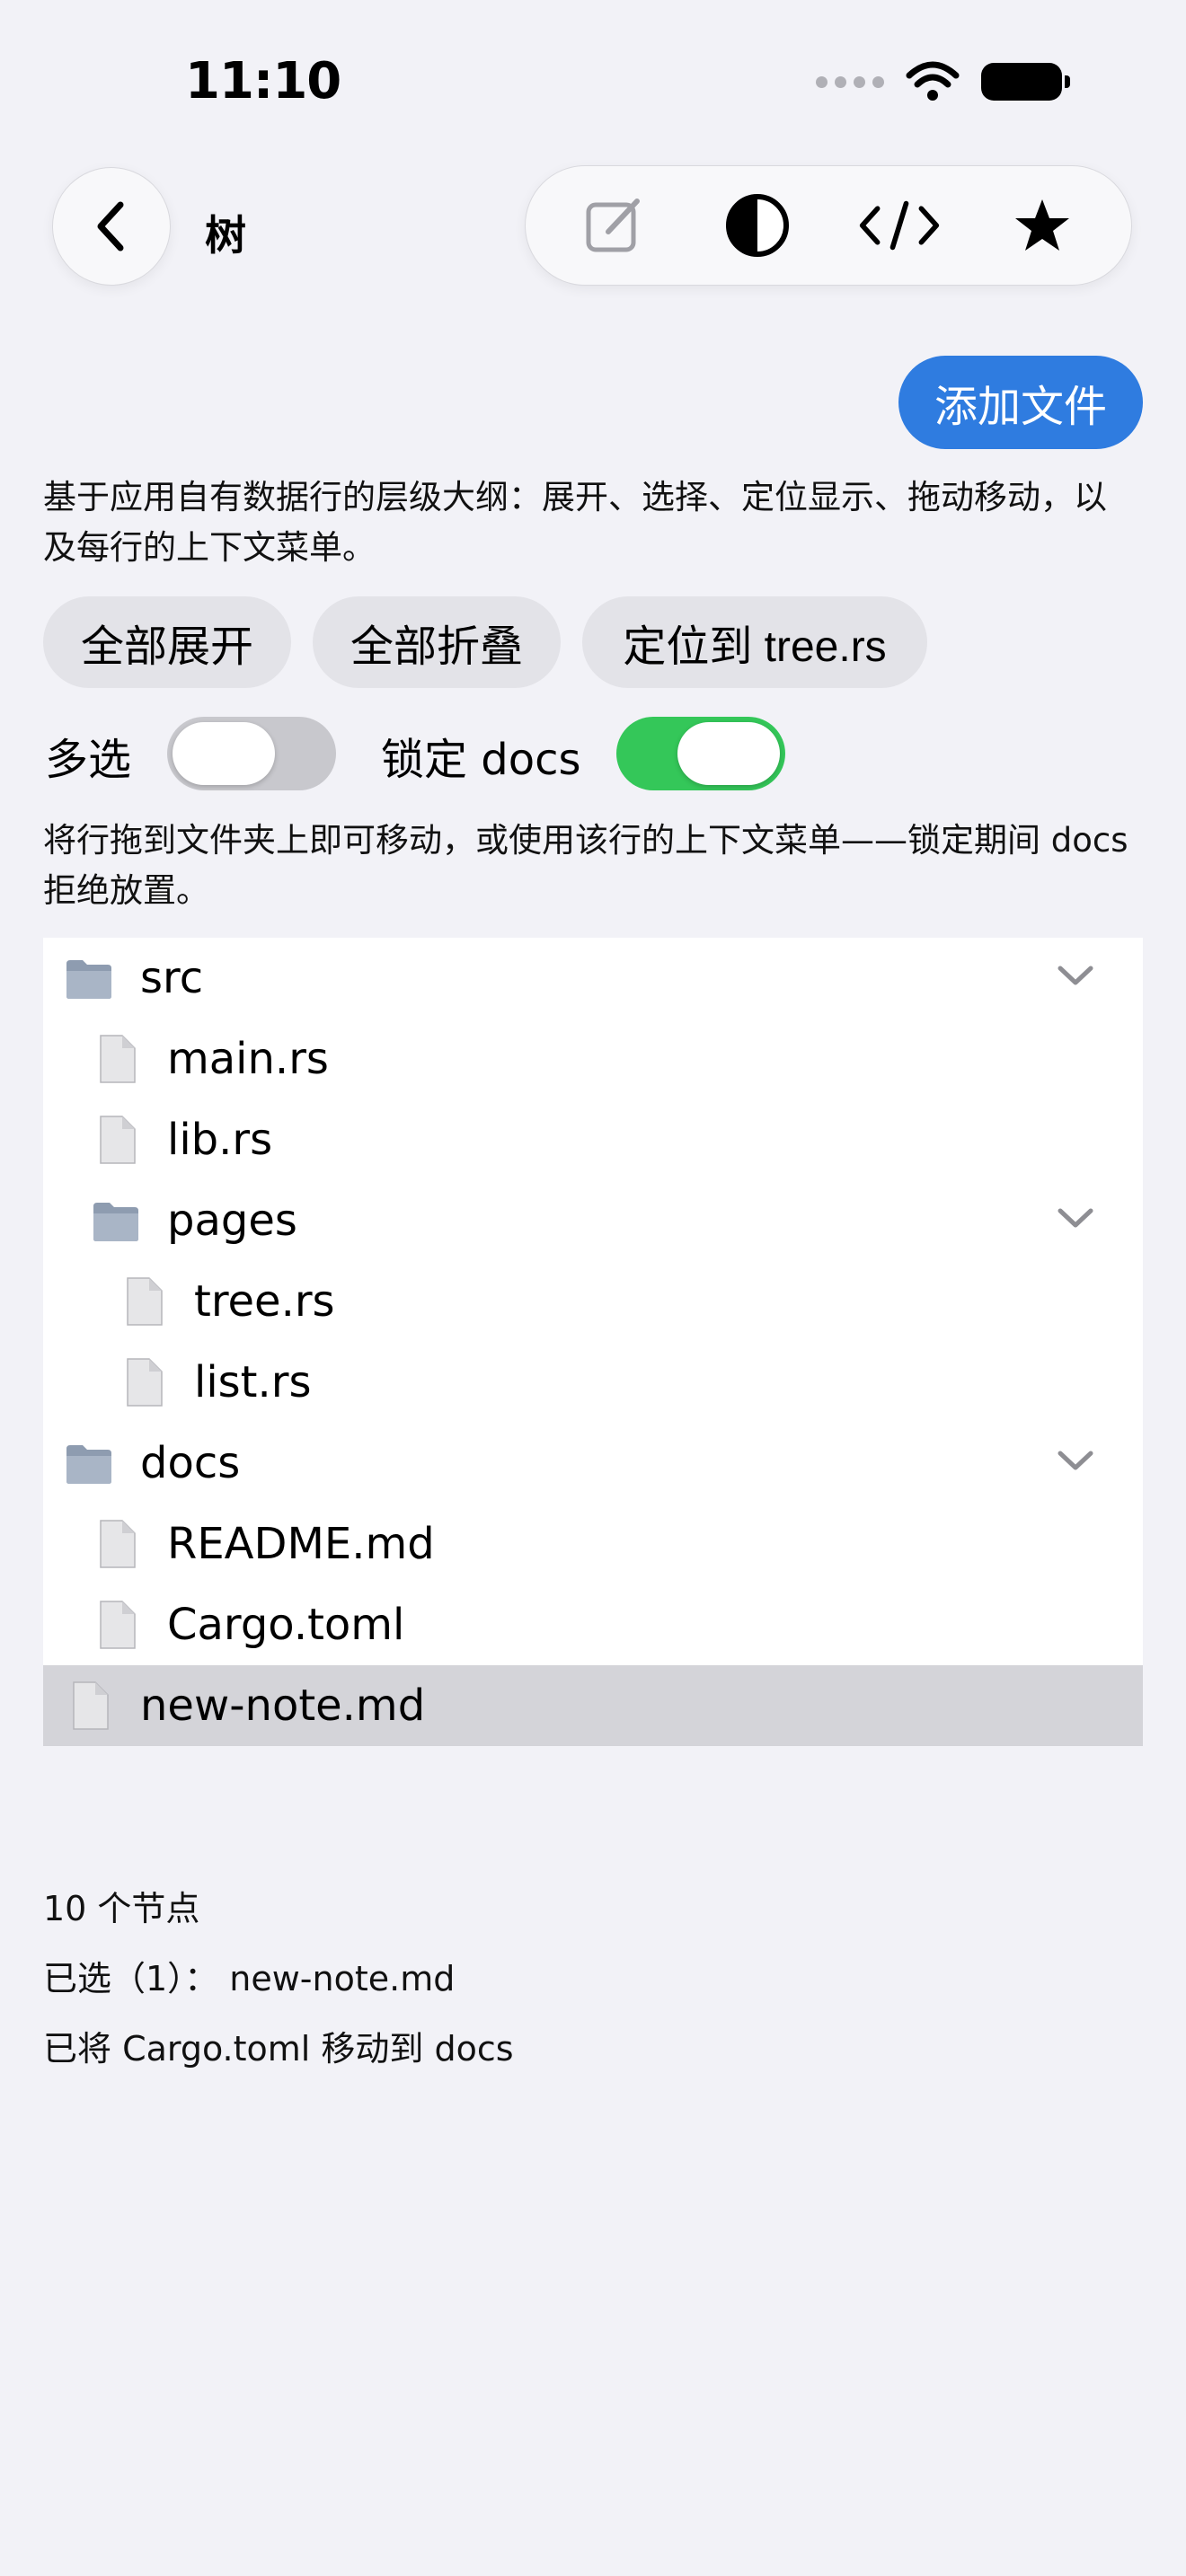 Image resolution: width=1186 pixels, height=2576 pixels. Describe the element at coordinates (593, 1705) in the screenshot. I see `tree-row-new-note-md: new-note.md` at that location.